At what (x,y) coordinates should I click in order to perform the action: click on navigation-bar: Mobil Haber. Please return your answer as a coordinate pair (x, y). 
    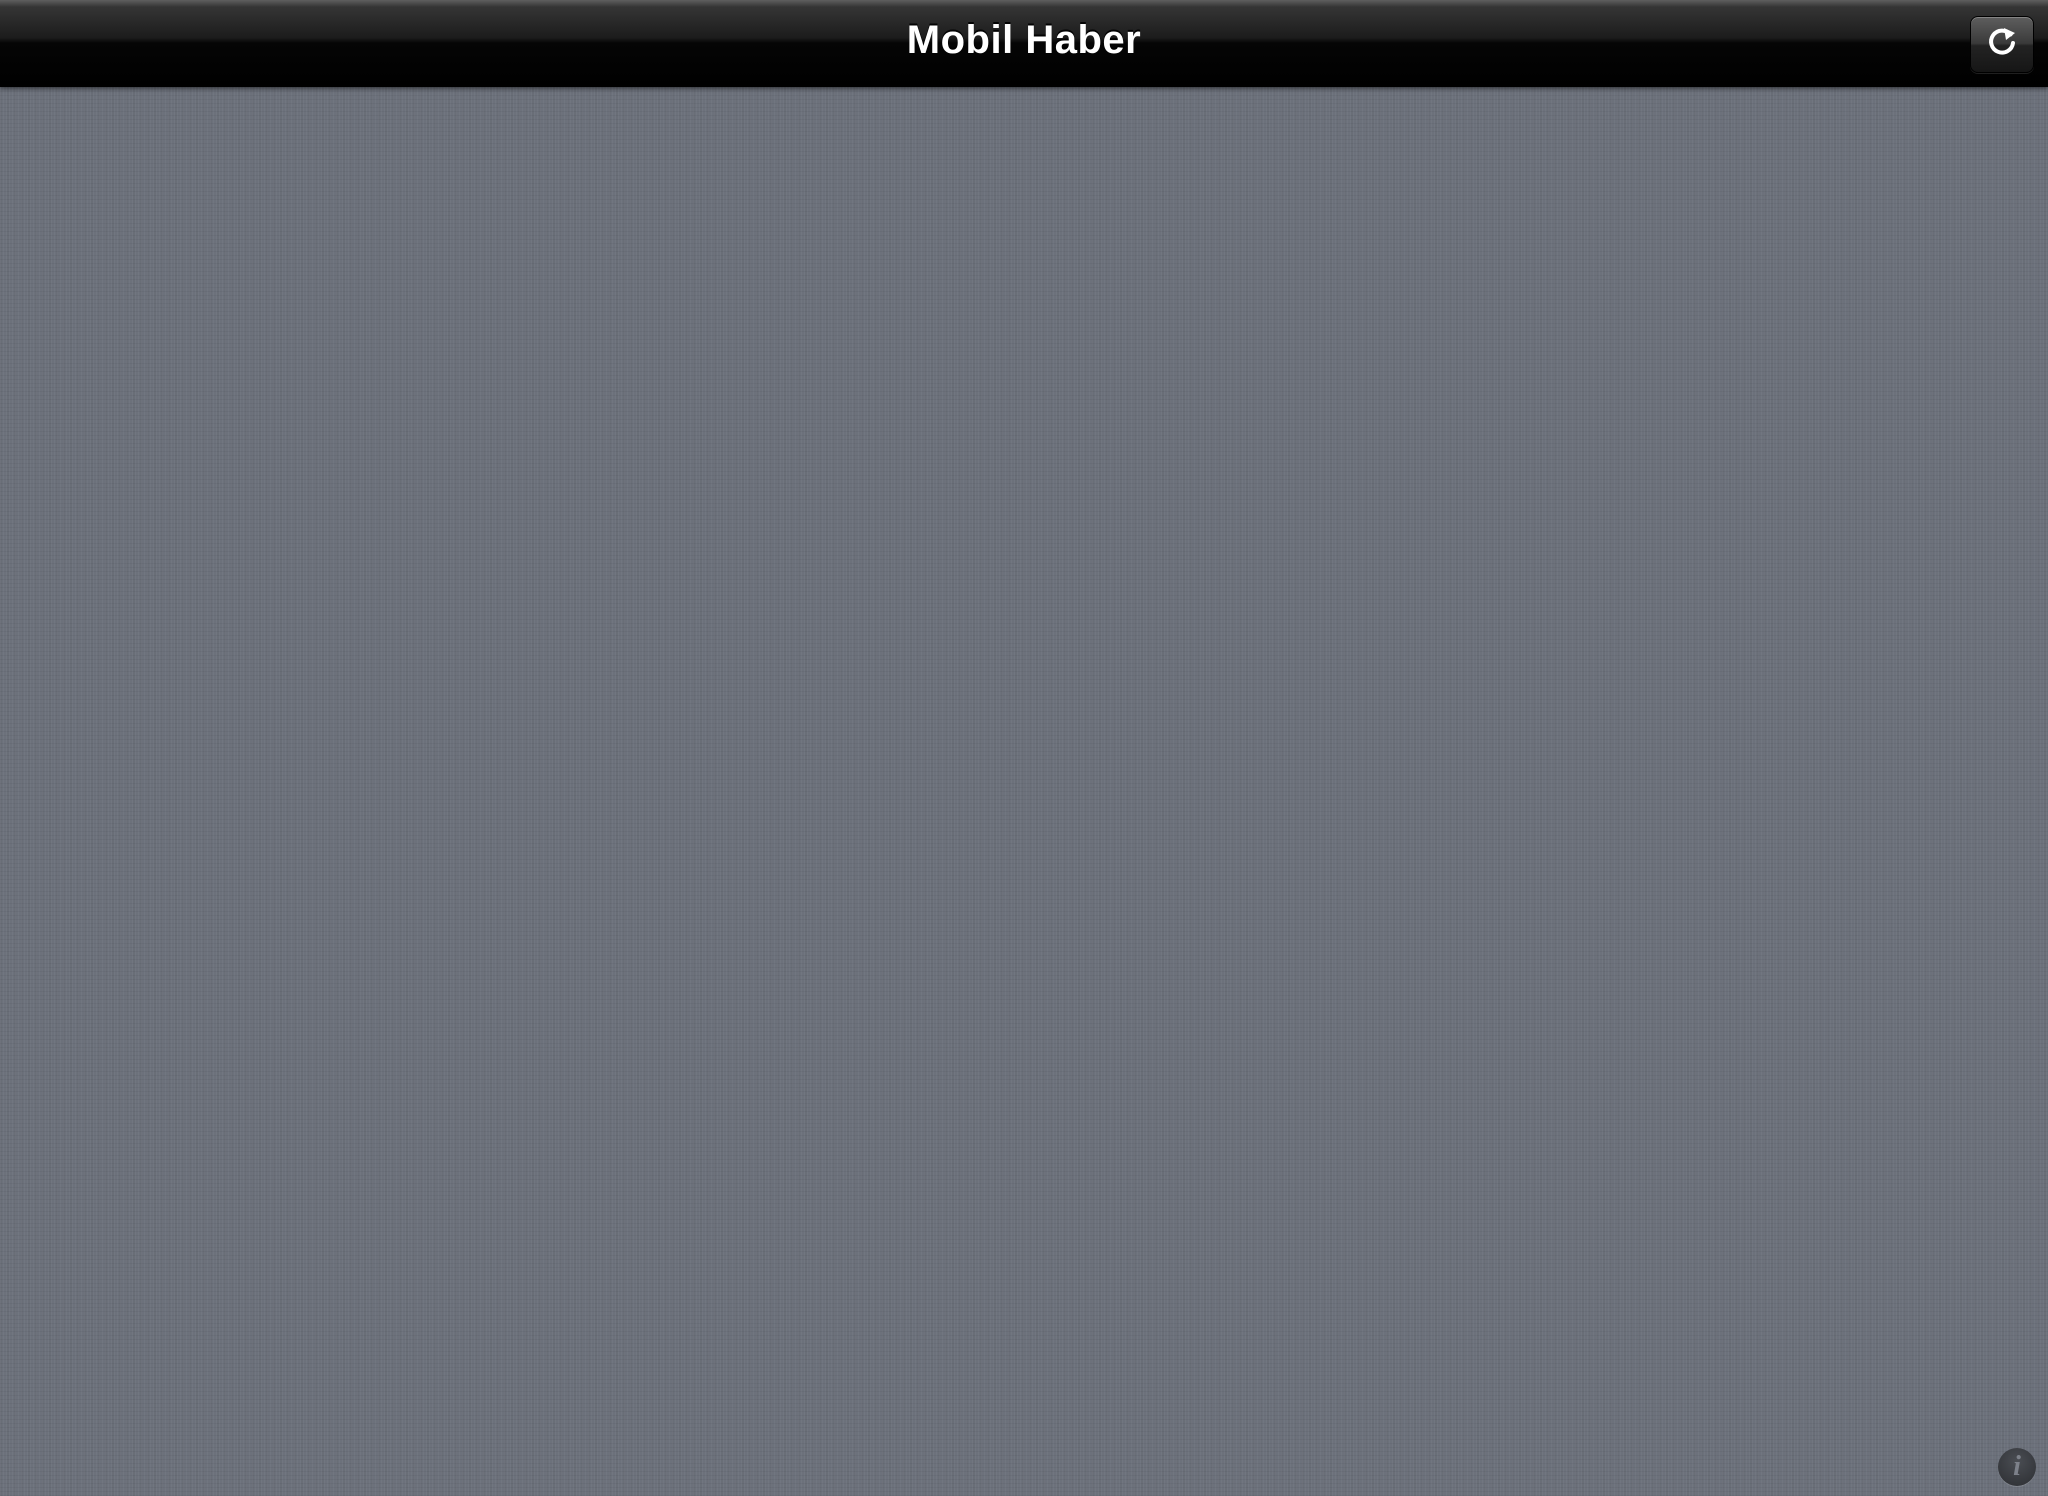
    Looking at the image, I should click on (1024, 43).